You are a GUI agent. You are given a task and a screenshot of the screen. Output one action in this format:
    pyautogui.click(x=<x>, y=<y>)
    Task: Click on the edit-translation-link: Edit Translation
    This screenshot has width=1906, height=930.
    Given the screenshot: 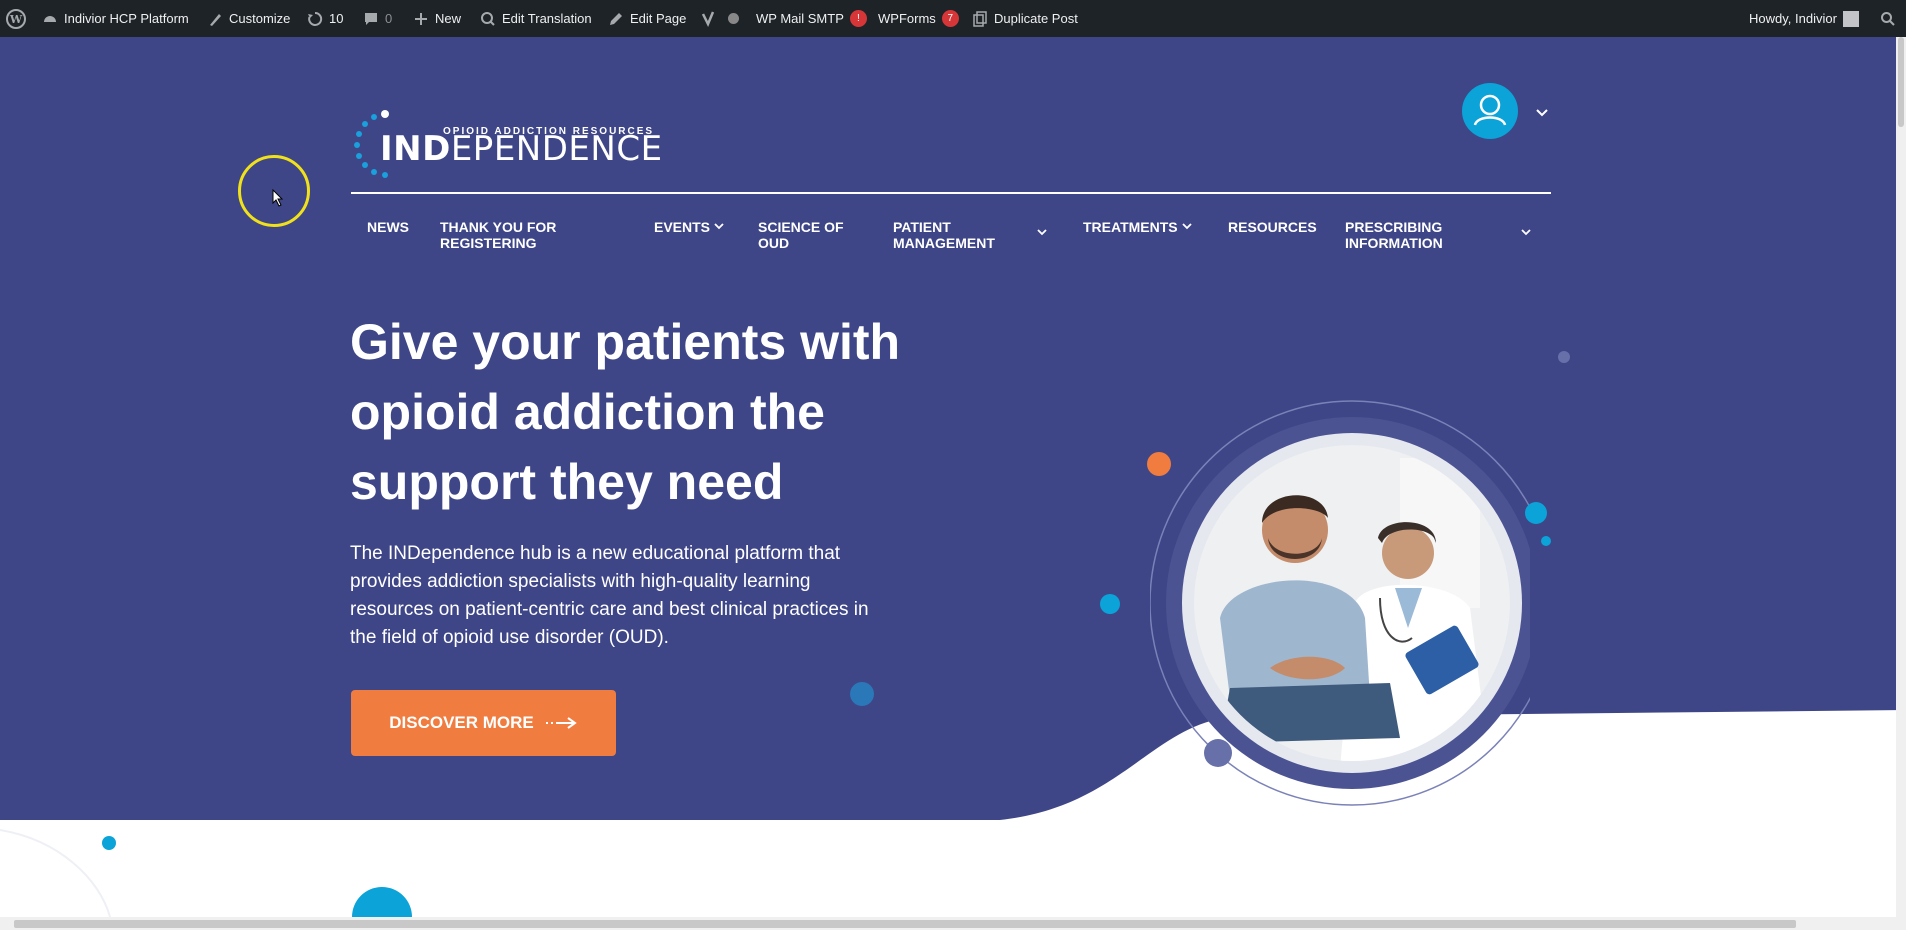 What is the action you would take?
    pyautogui.click(x=536, y=18)
    